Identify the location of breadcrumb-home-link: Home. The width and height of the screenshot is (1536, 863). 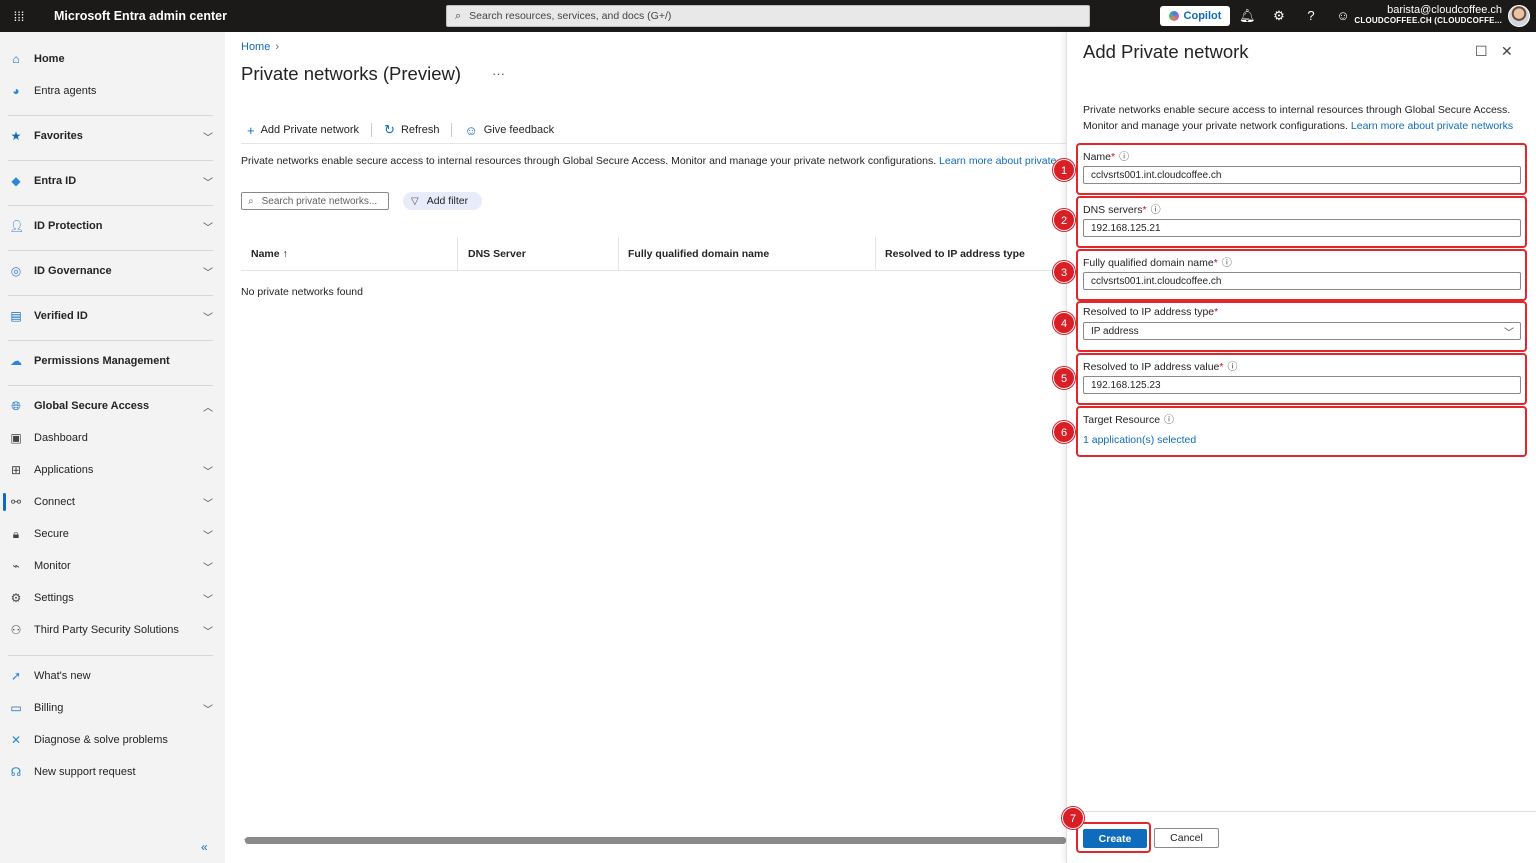
(255, 47).